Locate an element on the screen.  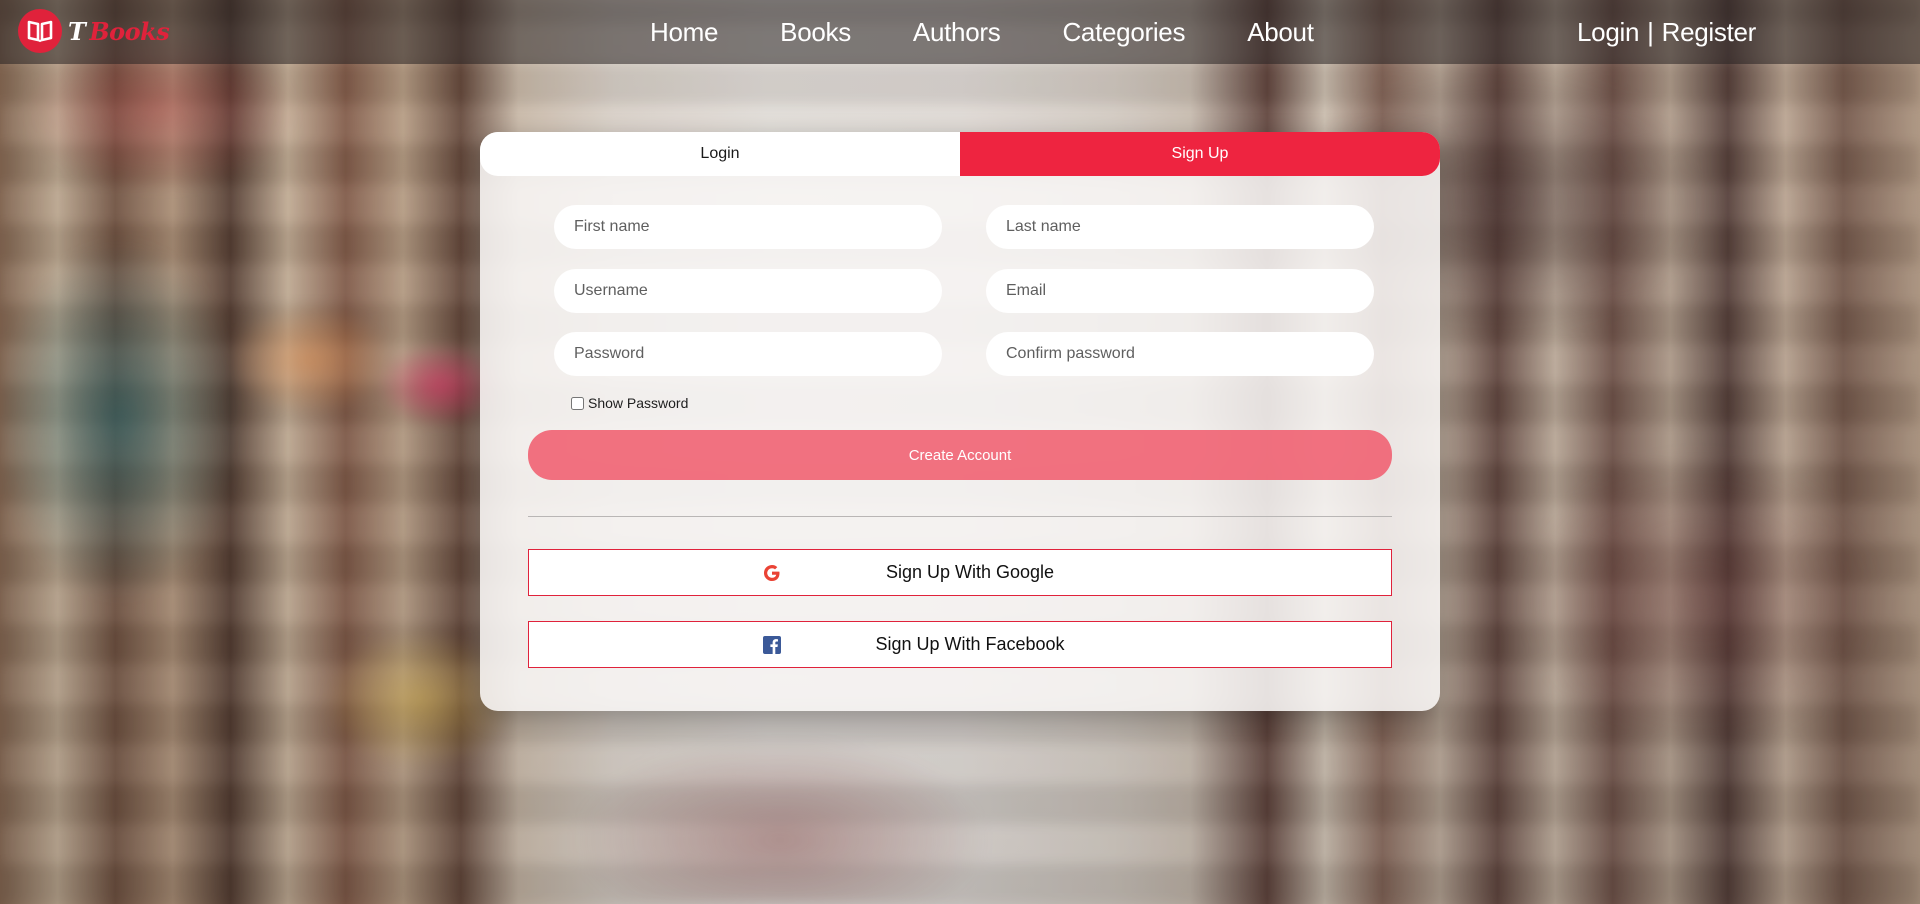
login-link: Login is located at coordinates (1608, 32).